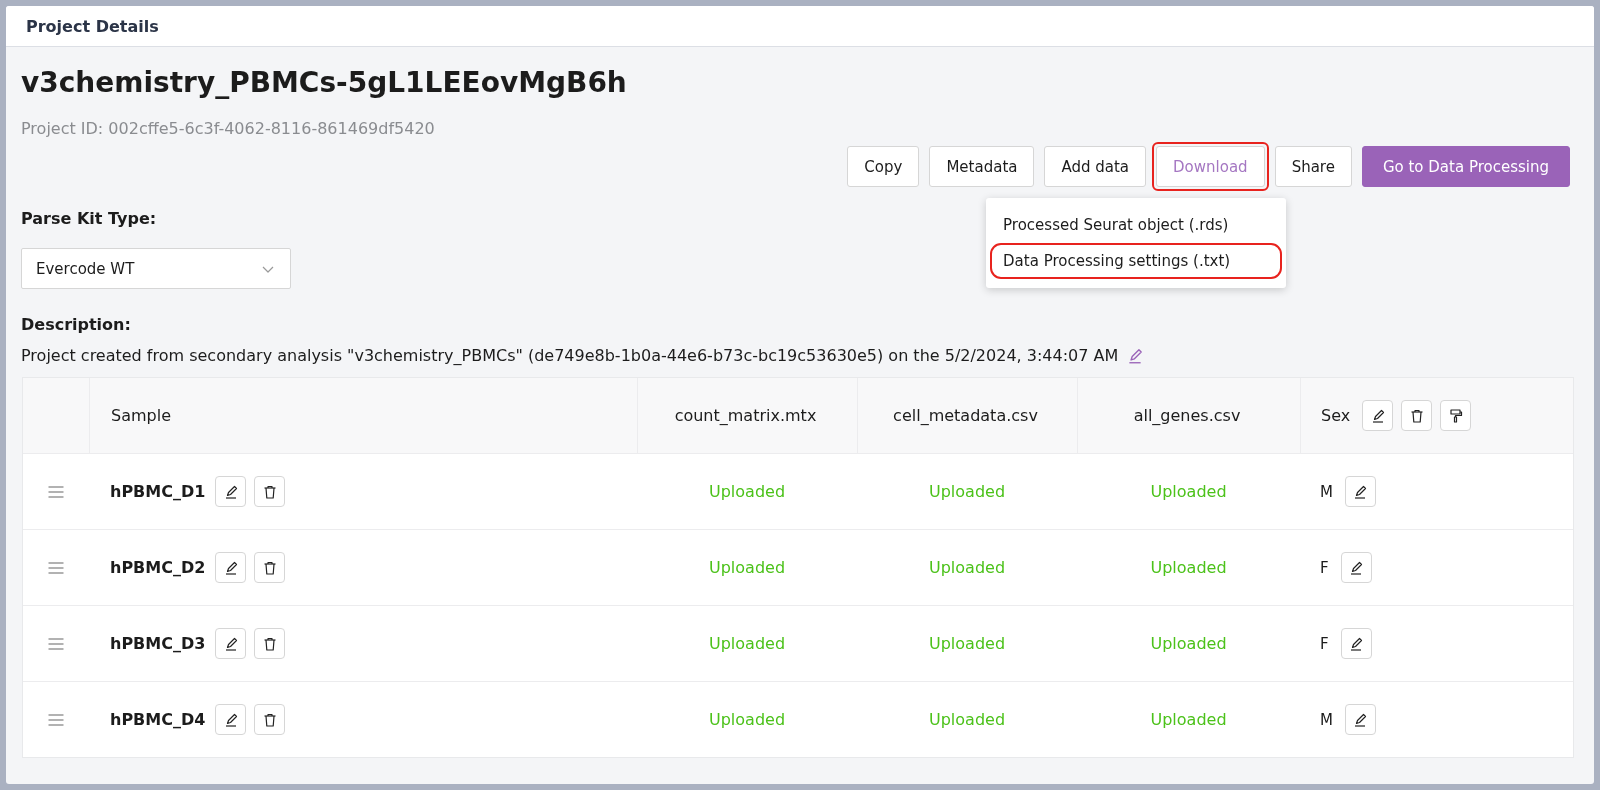 Image resolution: width=1600 pixels, height=790 pixels. Describe the element at coordinates (158, 567) in the screenshot. I see `sample-name: hPBMC_D2` at that location.